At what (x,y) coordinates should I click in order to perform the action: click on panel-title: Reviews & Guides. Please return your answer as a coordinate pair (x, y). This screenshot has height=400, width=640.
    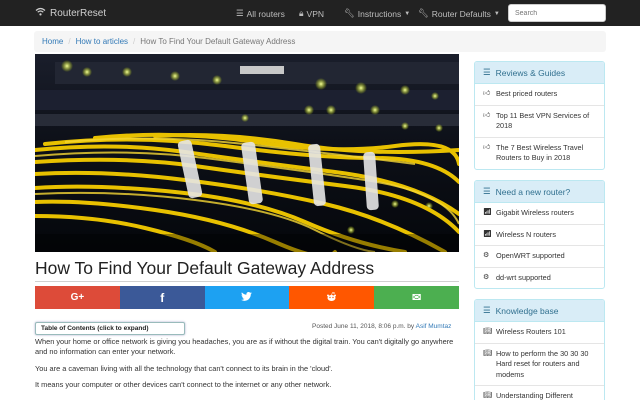
    Looking at the image, I should click on (530, 72).